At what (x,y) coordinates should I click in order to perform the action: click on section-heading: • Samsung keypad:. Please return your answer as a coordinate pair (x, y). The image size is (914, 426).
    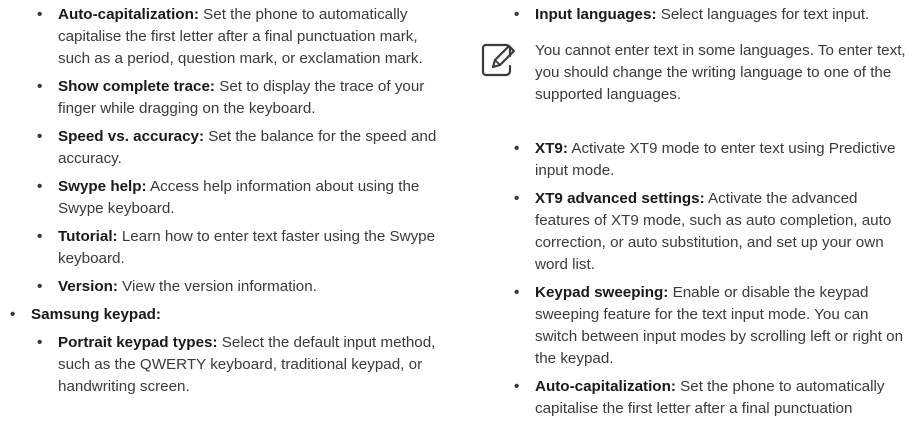
    Looking at the image, I should click on (215, 315).